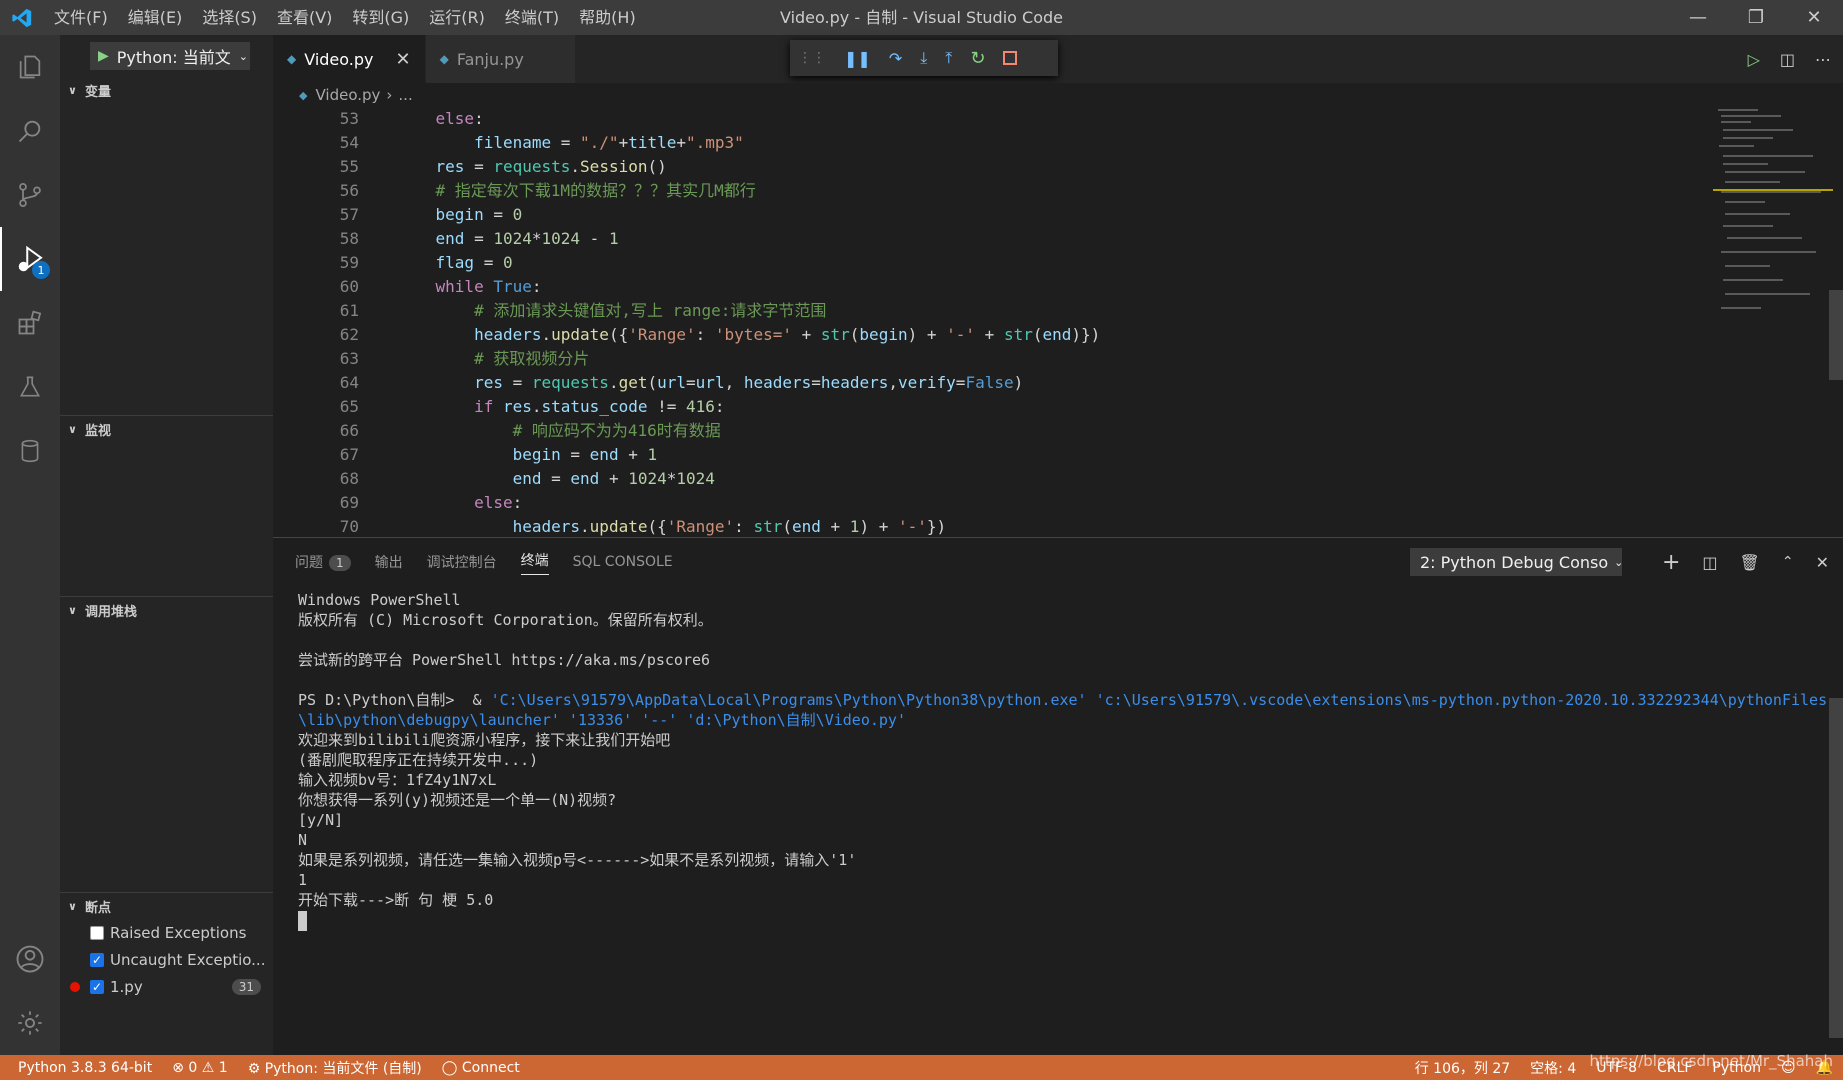  What do you see at coordinates (30, 323) in the screenshot?
I see `extensions-icon` at bounding box center [30, 323].